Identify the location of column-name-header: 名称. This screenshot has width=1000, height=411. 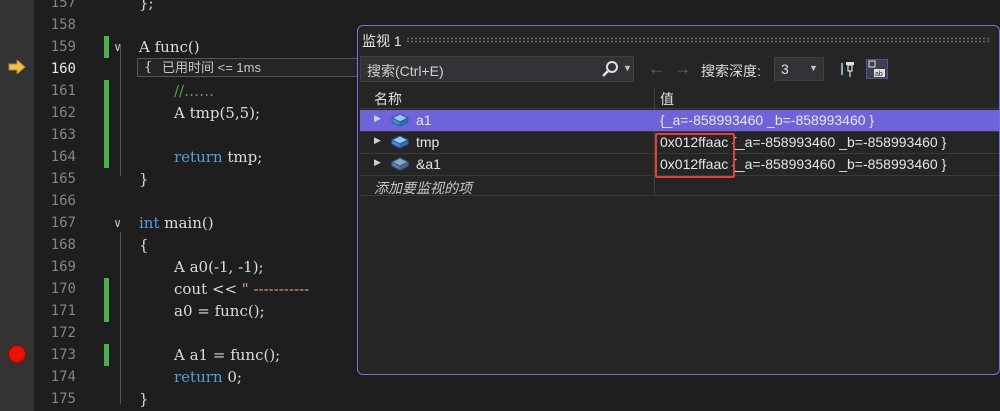
(388, 99).